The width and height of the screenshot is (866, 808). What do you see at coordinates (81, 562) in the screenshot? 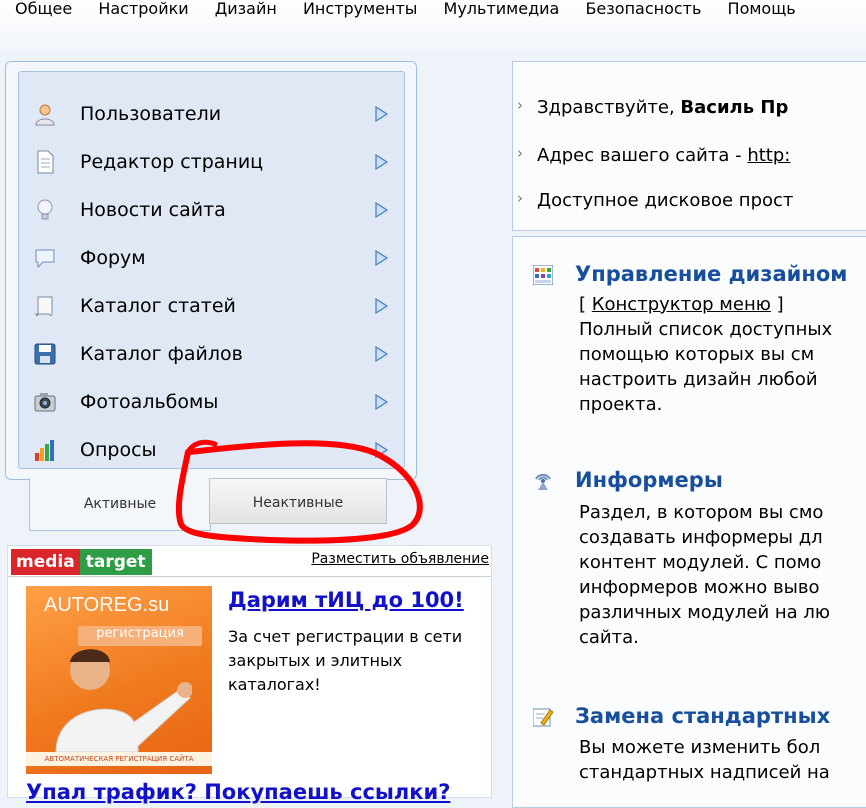
I see `mediatarget-logo: media target` at bounding box center [81, 562].